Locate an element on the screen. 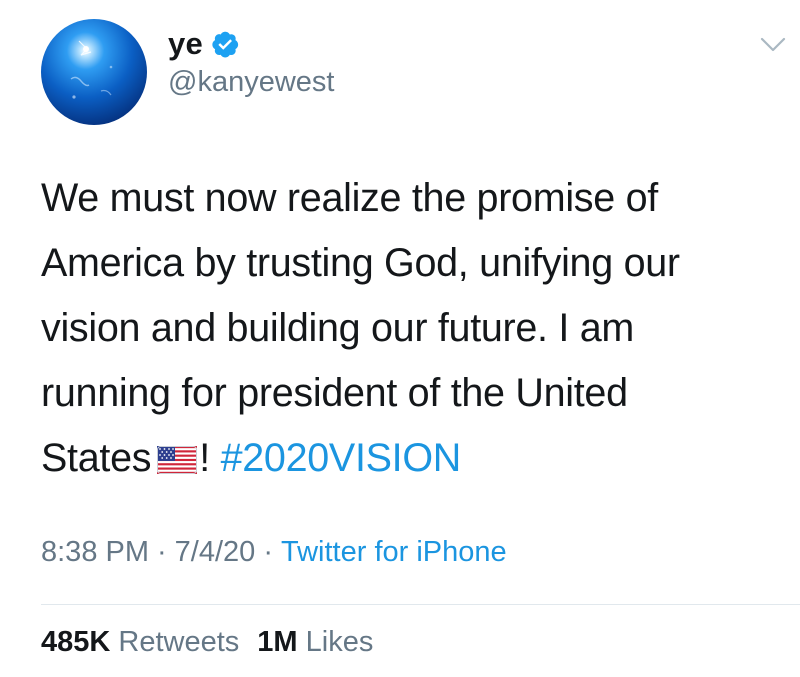  tweet-date: 7/4/20 is located at coordinates (215, 552).